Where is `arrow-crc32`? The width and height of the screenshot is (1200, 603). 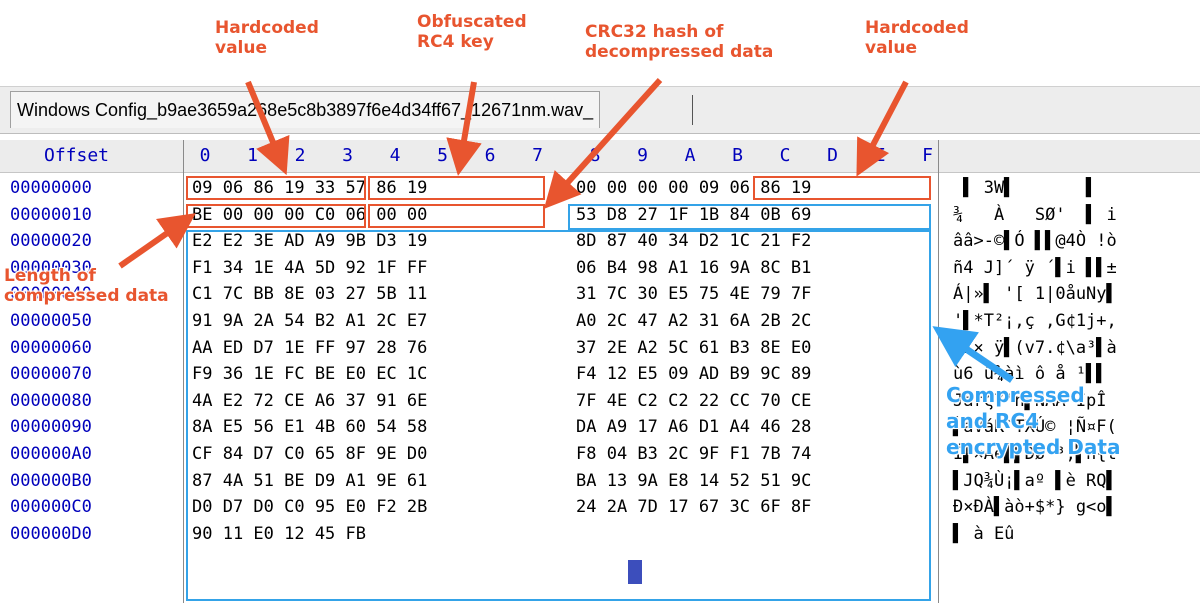
arrow-crc32 is located at coordinates (603, 143).